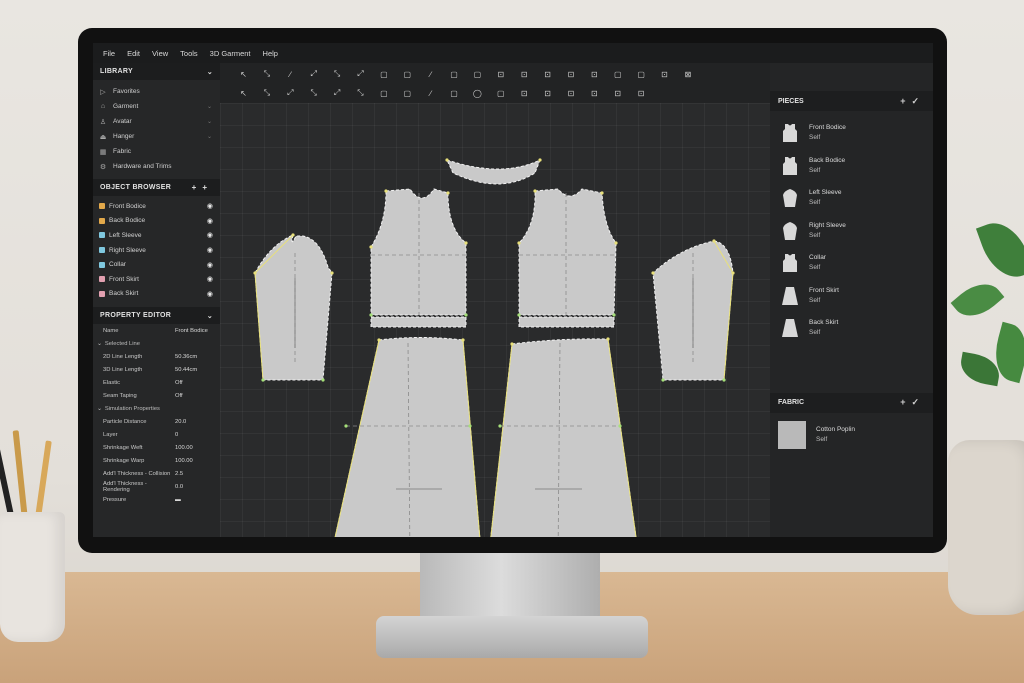  I want to click on menu-edit: Edit, so click(133, 53).